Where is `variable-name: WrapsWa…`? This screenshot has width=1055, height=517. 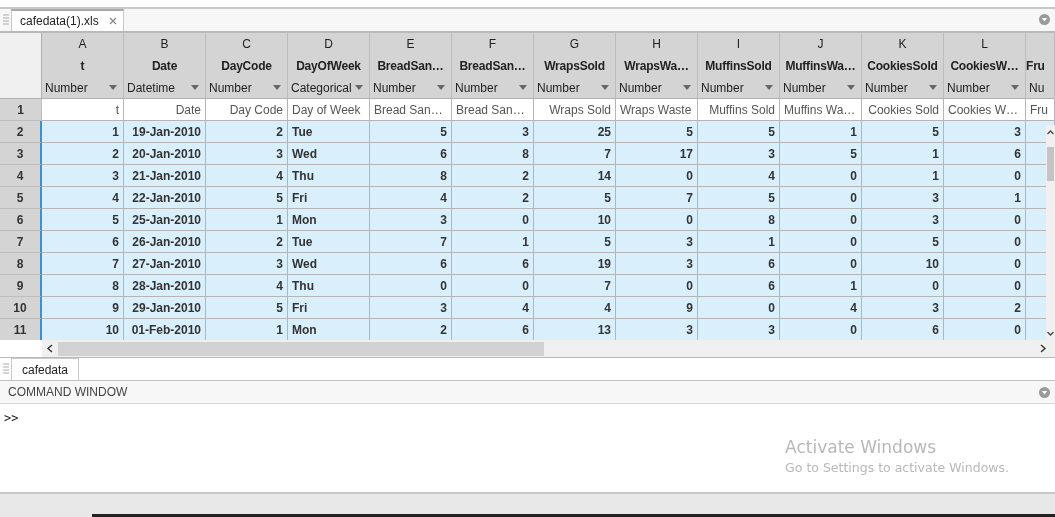 variable-name: WrapsWa… is located at coordinates (657, 66).